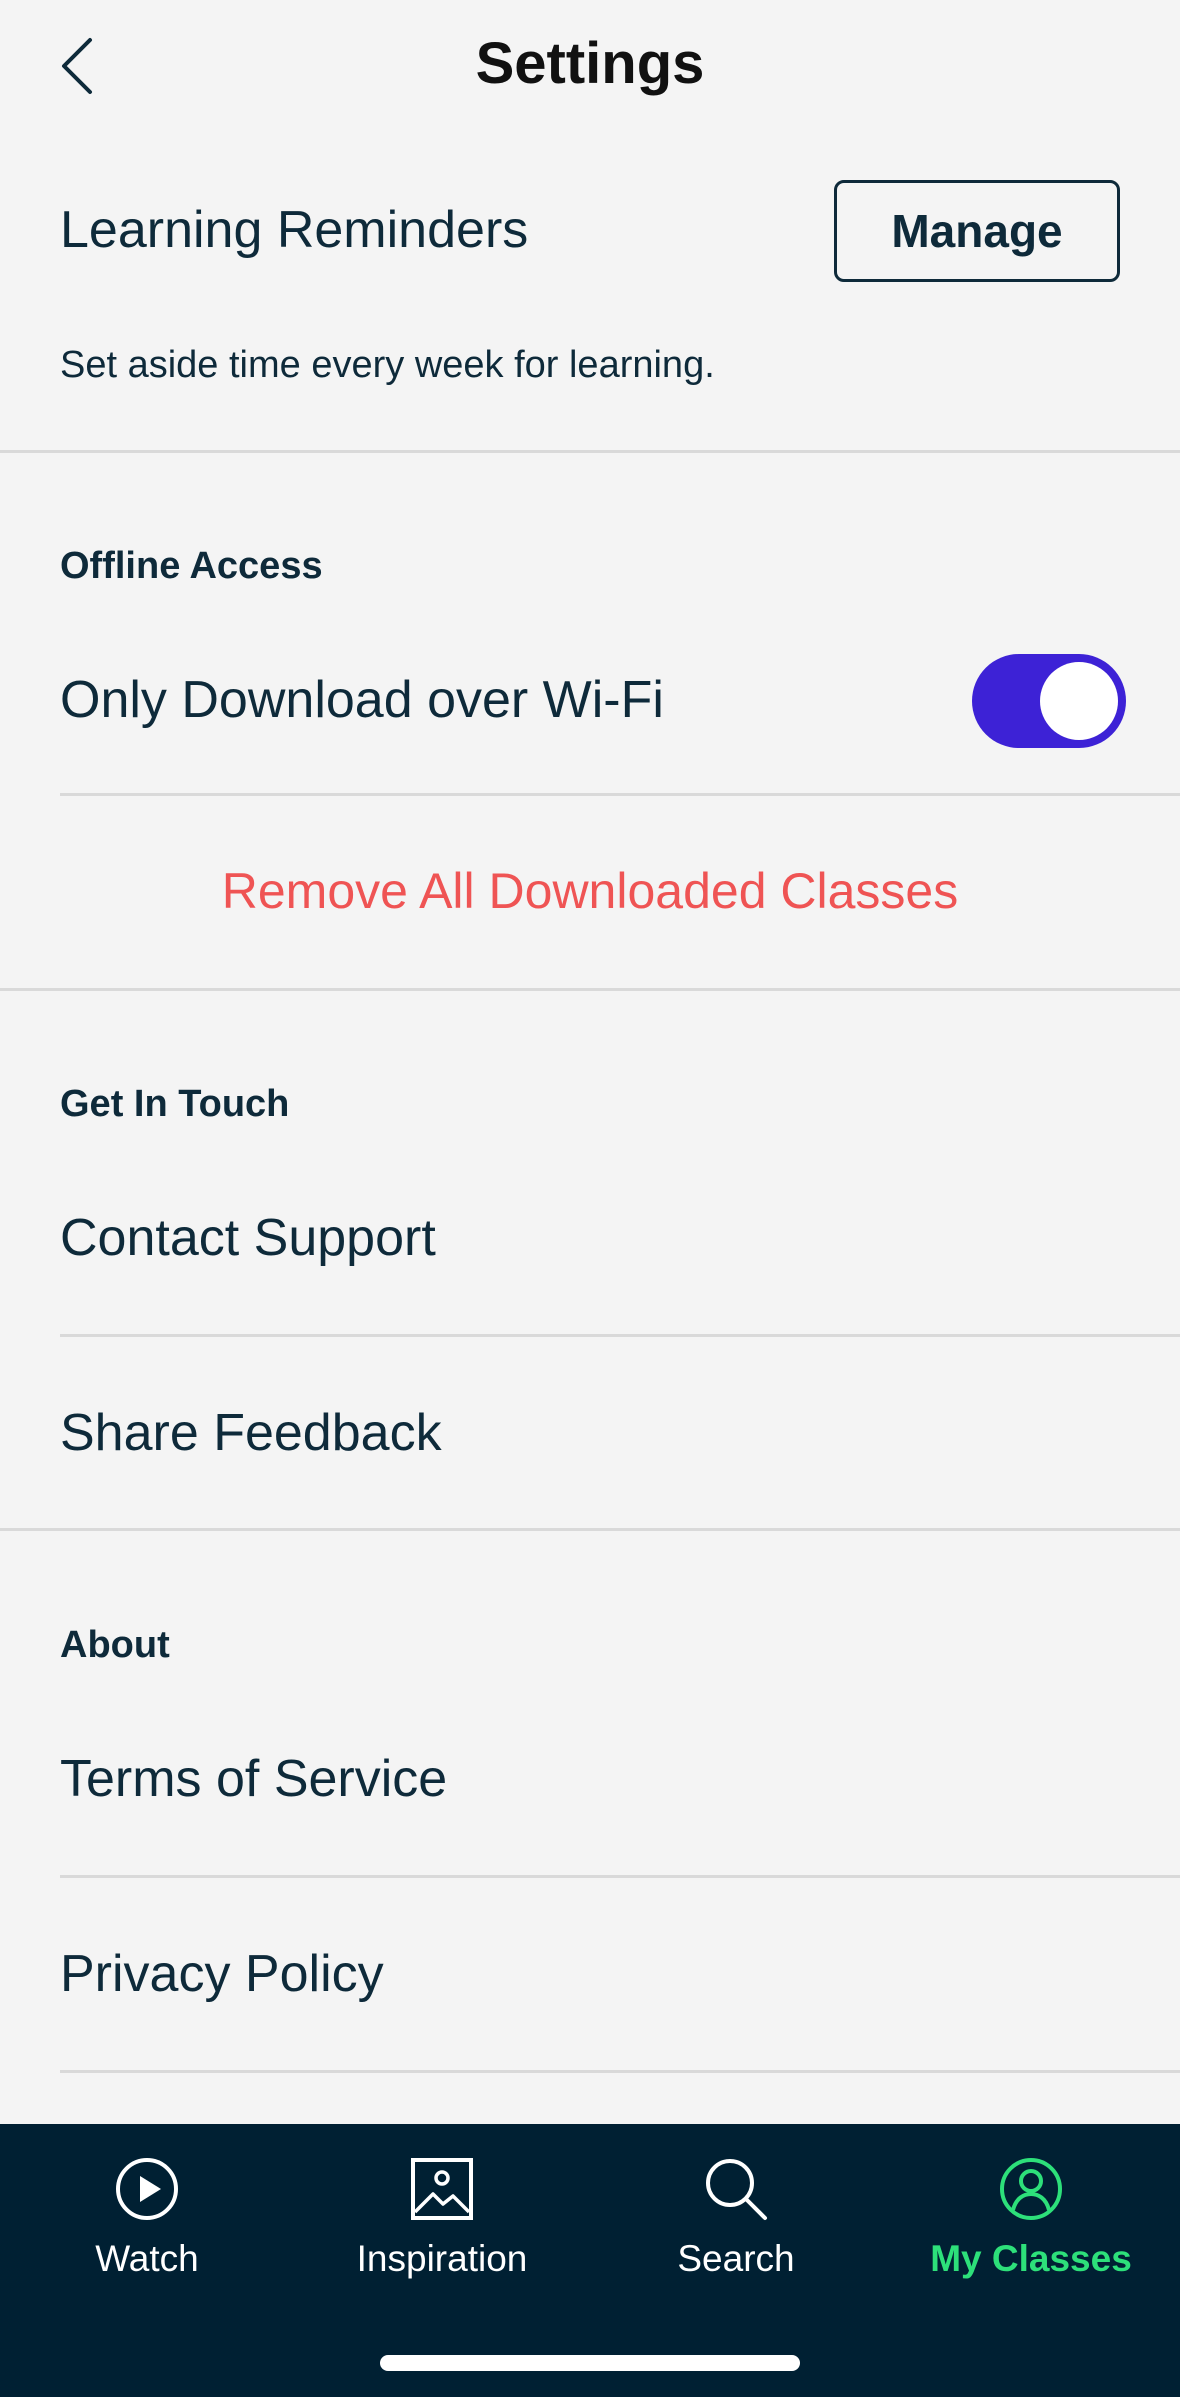 The width and height of the screenshot is (1180, 2397). I want to click on manage-reminders-button: Manage, so click(977, 231).